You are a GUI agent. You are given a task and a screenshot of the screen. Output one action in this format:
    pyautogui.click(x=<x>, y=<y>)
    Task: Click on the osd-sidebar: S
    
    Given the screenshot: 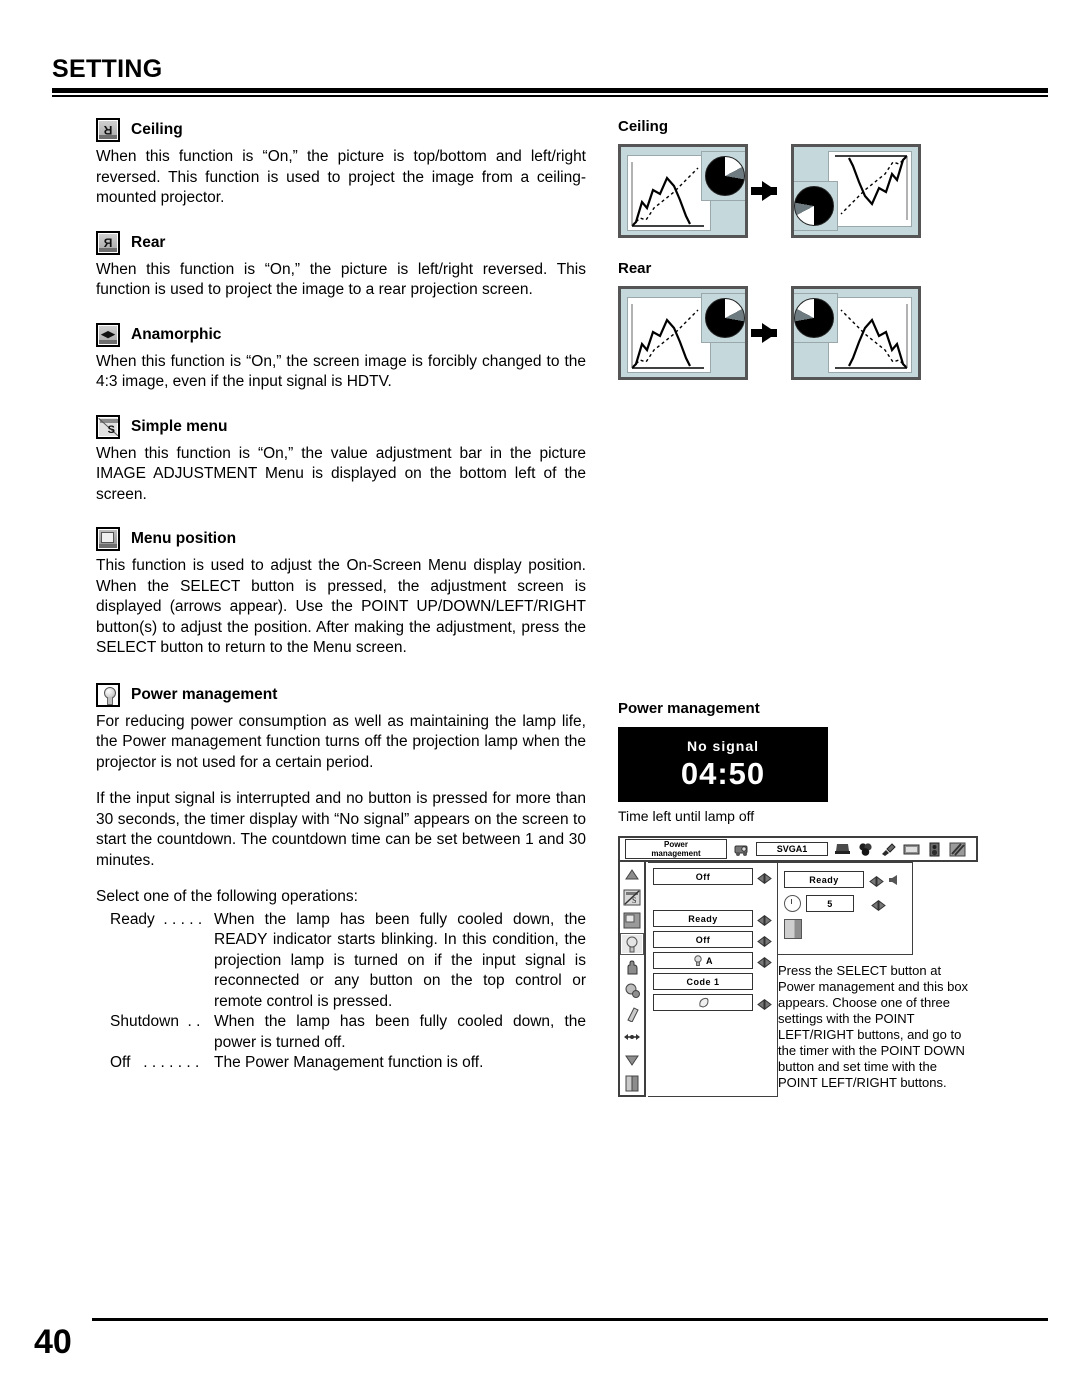 What is the action you would take?
    pyautogui.click(x=632, y=979)
    